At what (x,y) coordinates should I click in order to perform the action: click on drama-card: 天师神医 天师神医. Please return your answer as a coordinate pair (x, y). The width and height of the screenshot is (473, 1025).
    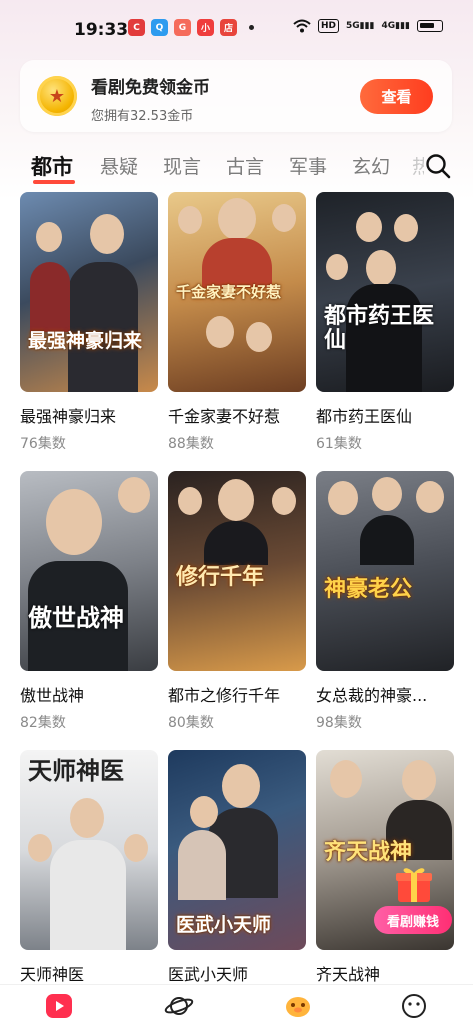
    Looking at the image, I should click on (89, 867).